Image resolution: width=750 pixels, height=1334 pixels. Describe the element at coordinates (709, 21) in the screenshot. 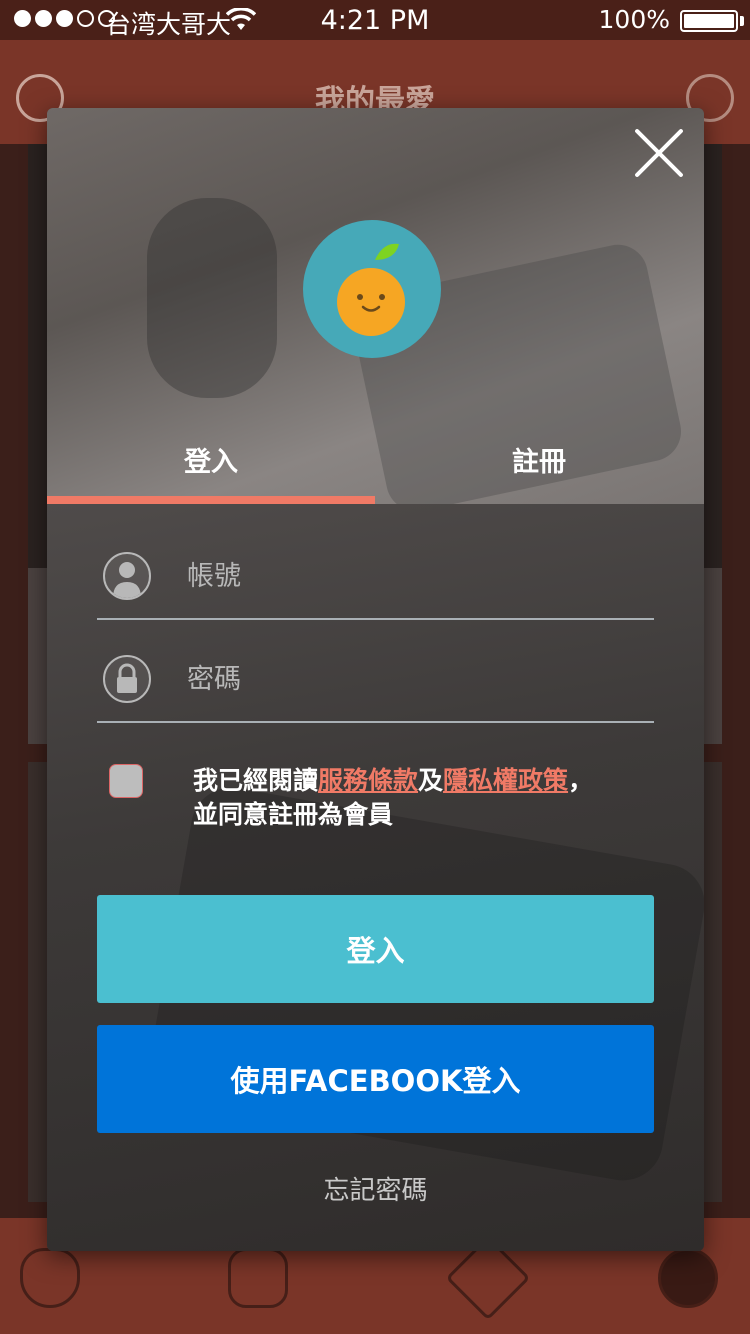

I see `battery-icon` at that location.